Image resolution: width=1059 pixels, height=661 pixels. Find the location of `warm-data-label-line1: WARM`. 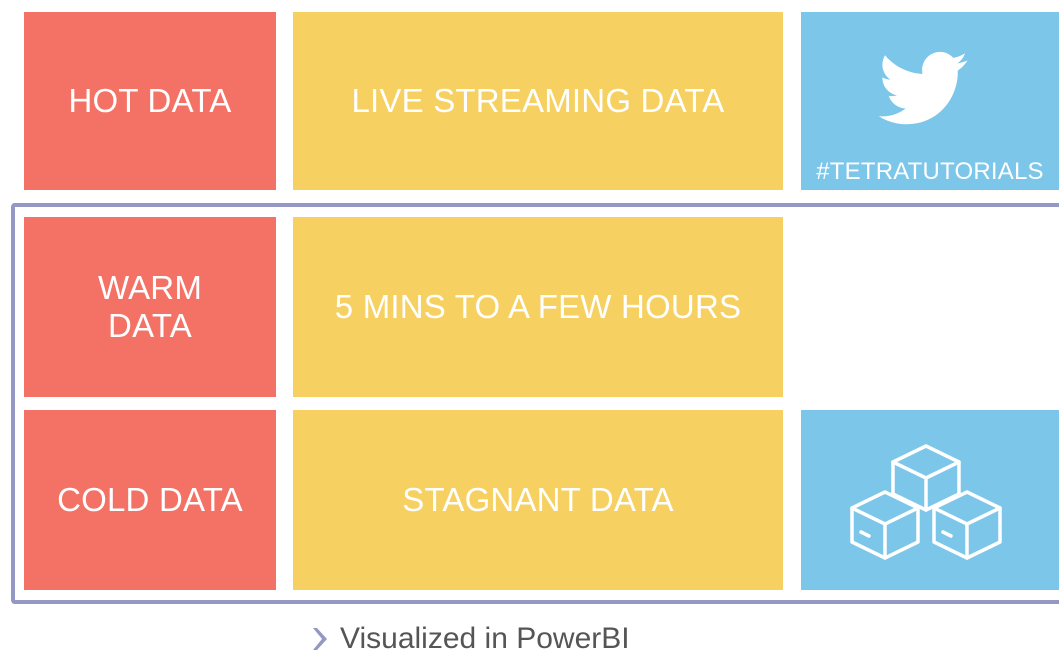

warm-data-label-line1: WARM is located at coordinates (150, 288).